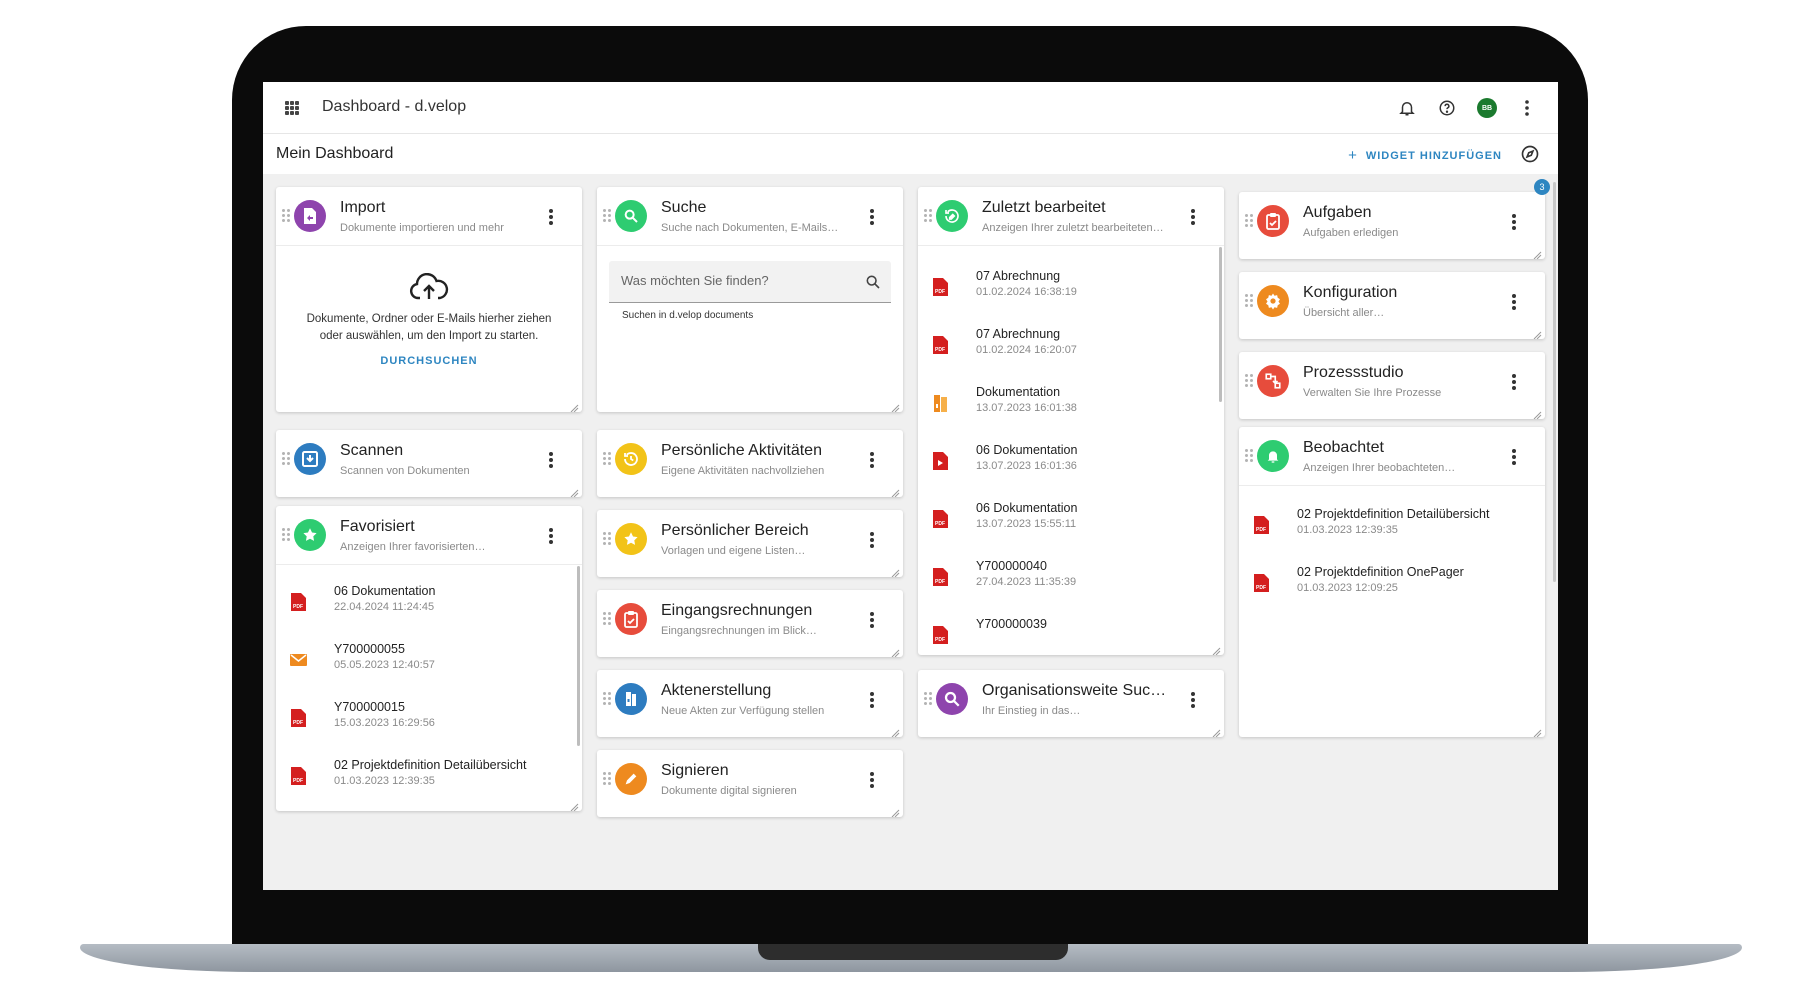  What do you see at coordinates (1554, 382) in the screenshot?
I see `page-scrollbar` at bounding box center [1554, 382].